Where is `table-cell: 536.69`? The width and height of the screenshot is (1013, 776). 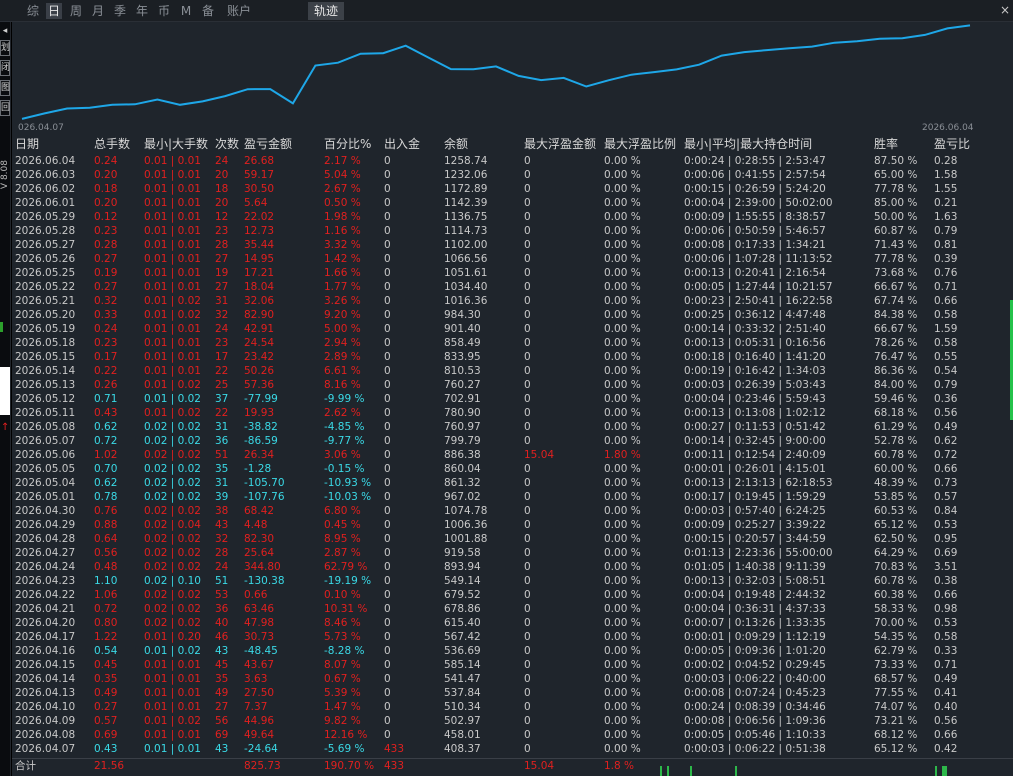
table-cell: 536.69 is located at coordinates (462, 651).